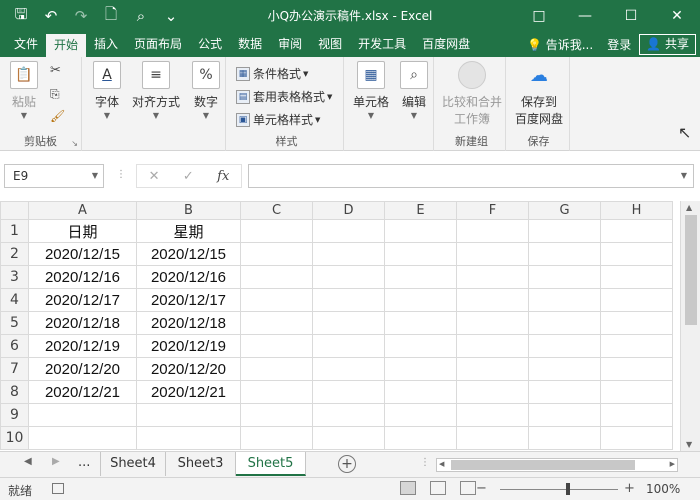 The height and width of the screenshot is (500, 700). Describe the element at coordinates (82, 323) in the screenshot. I see `cell: 2020/12/18` at that location.